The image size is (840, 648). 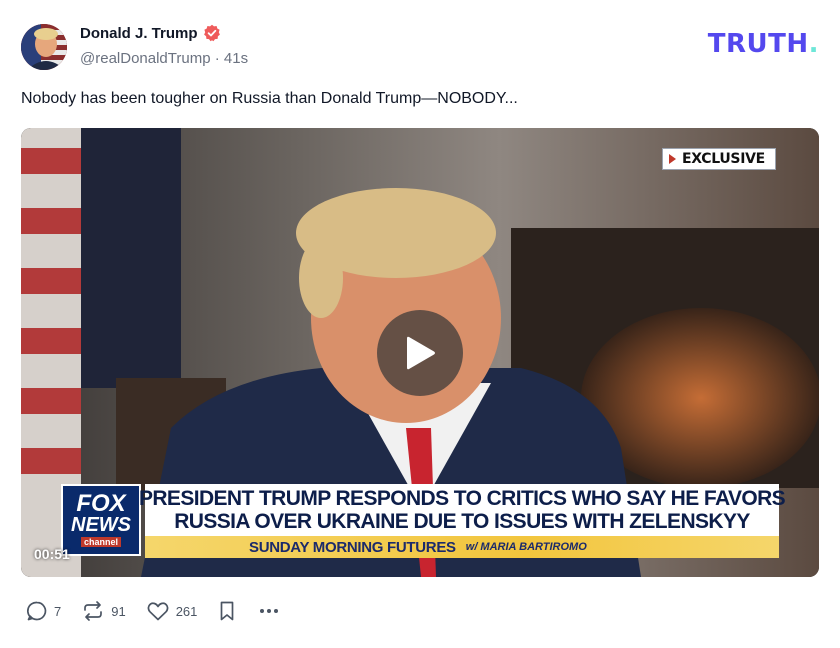 I want to click on post-actions: 7 91 261, so click(x=163, y=611).